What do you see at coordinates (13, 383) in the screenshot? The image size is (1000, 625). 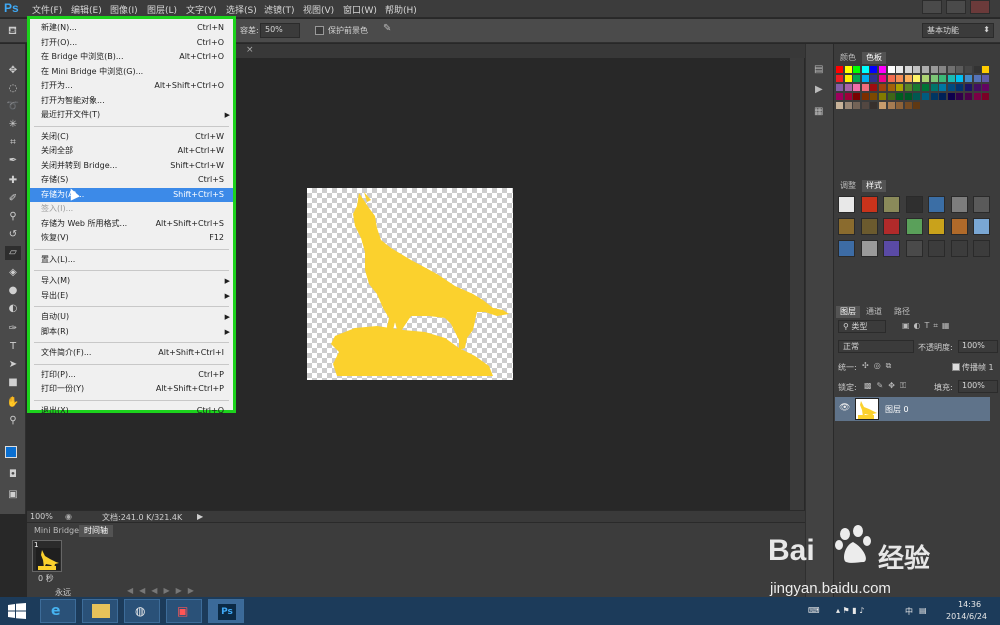 I see `rectangle-tool-icon: ■` at bounding box center [13, 383].